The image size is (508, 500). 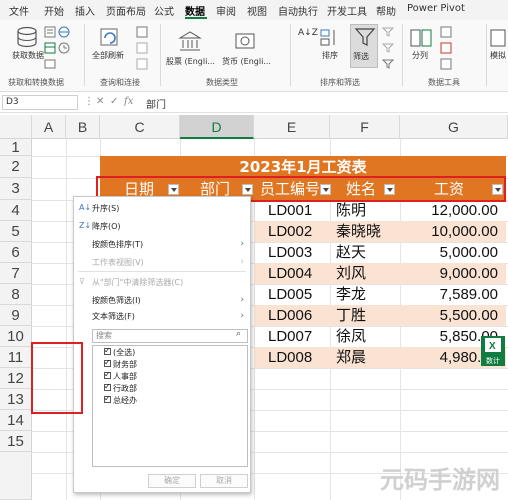 I want to click on cell-name: 秦晓晓, so click(x=358, y=231).